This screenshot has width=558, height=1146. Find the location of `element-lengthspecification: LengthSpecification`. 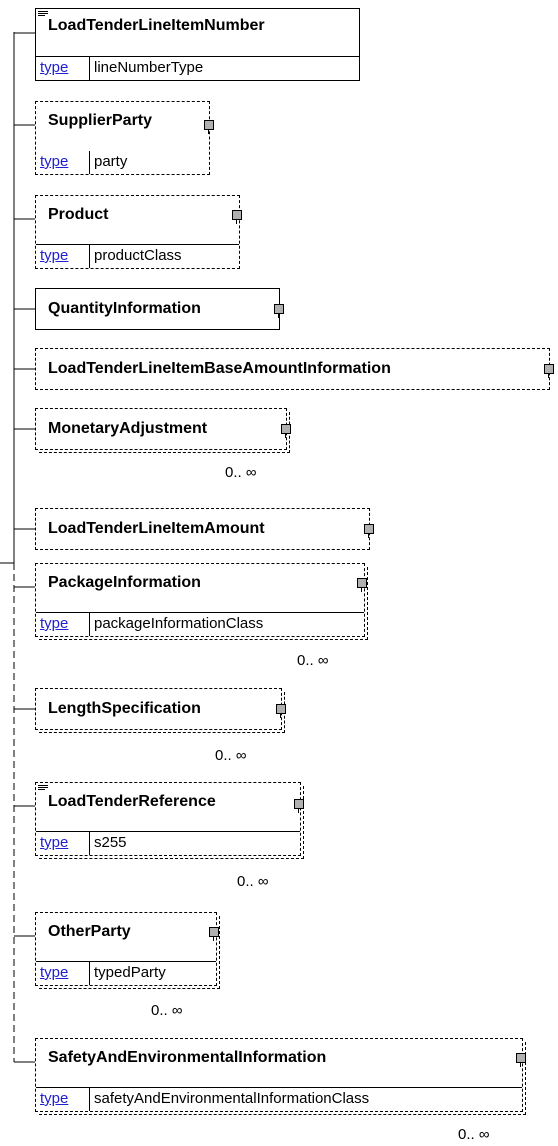

element-lengthspecification: LengthSpecification is located at coordinates (160, 710).